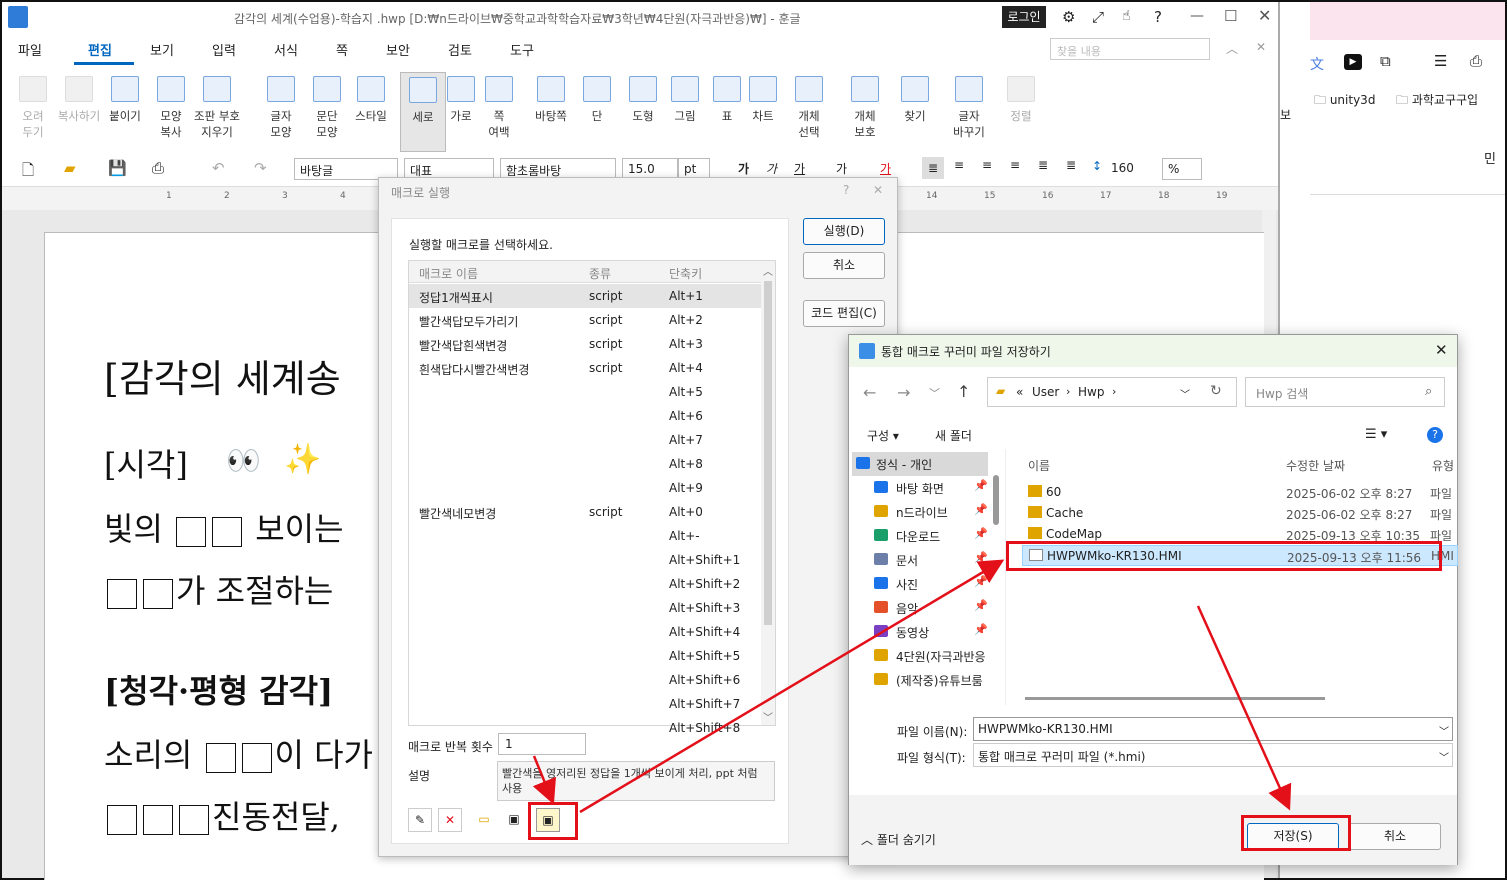 This screenshot has width=1507, height=880. I want to click on arrow-to-icon, so click(544, 780).